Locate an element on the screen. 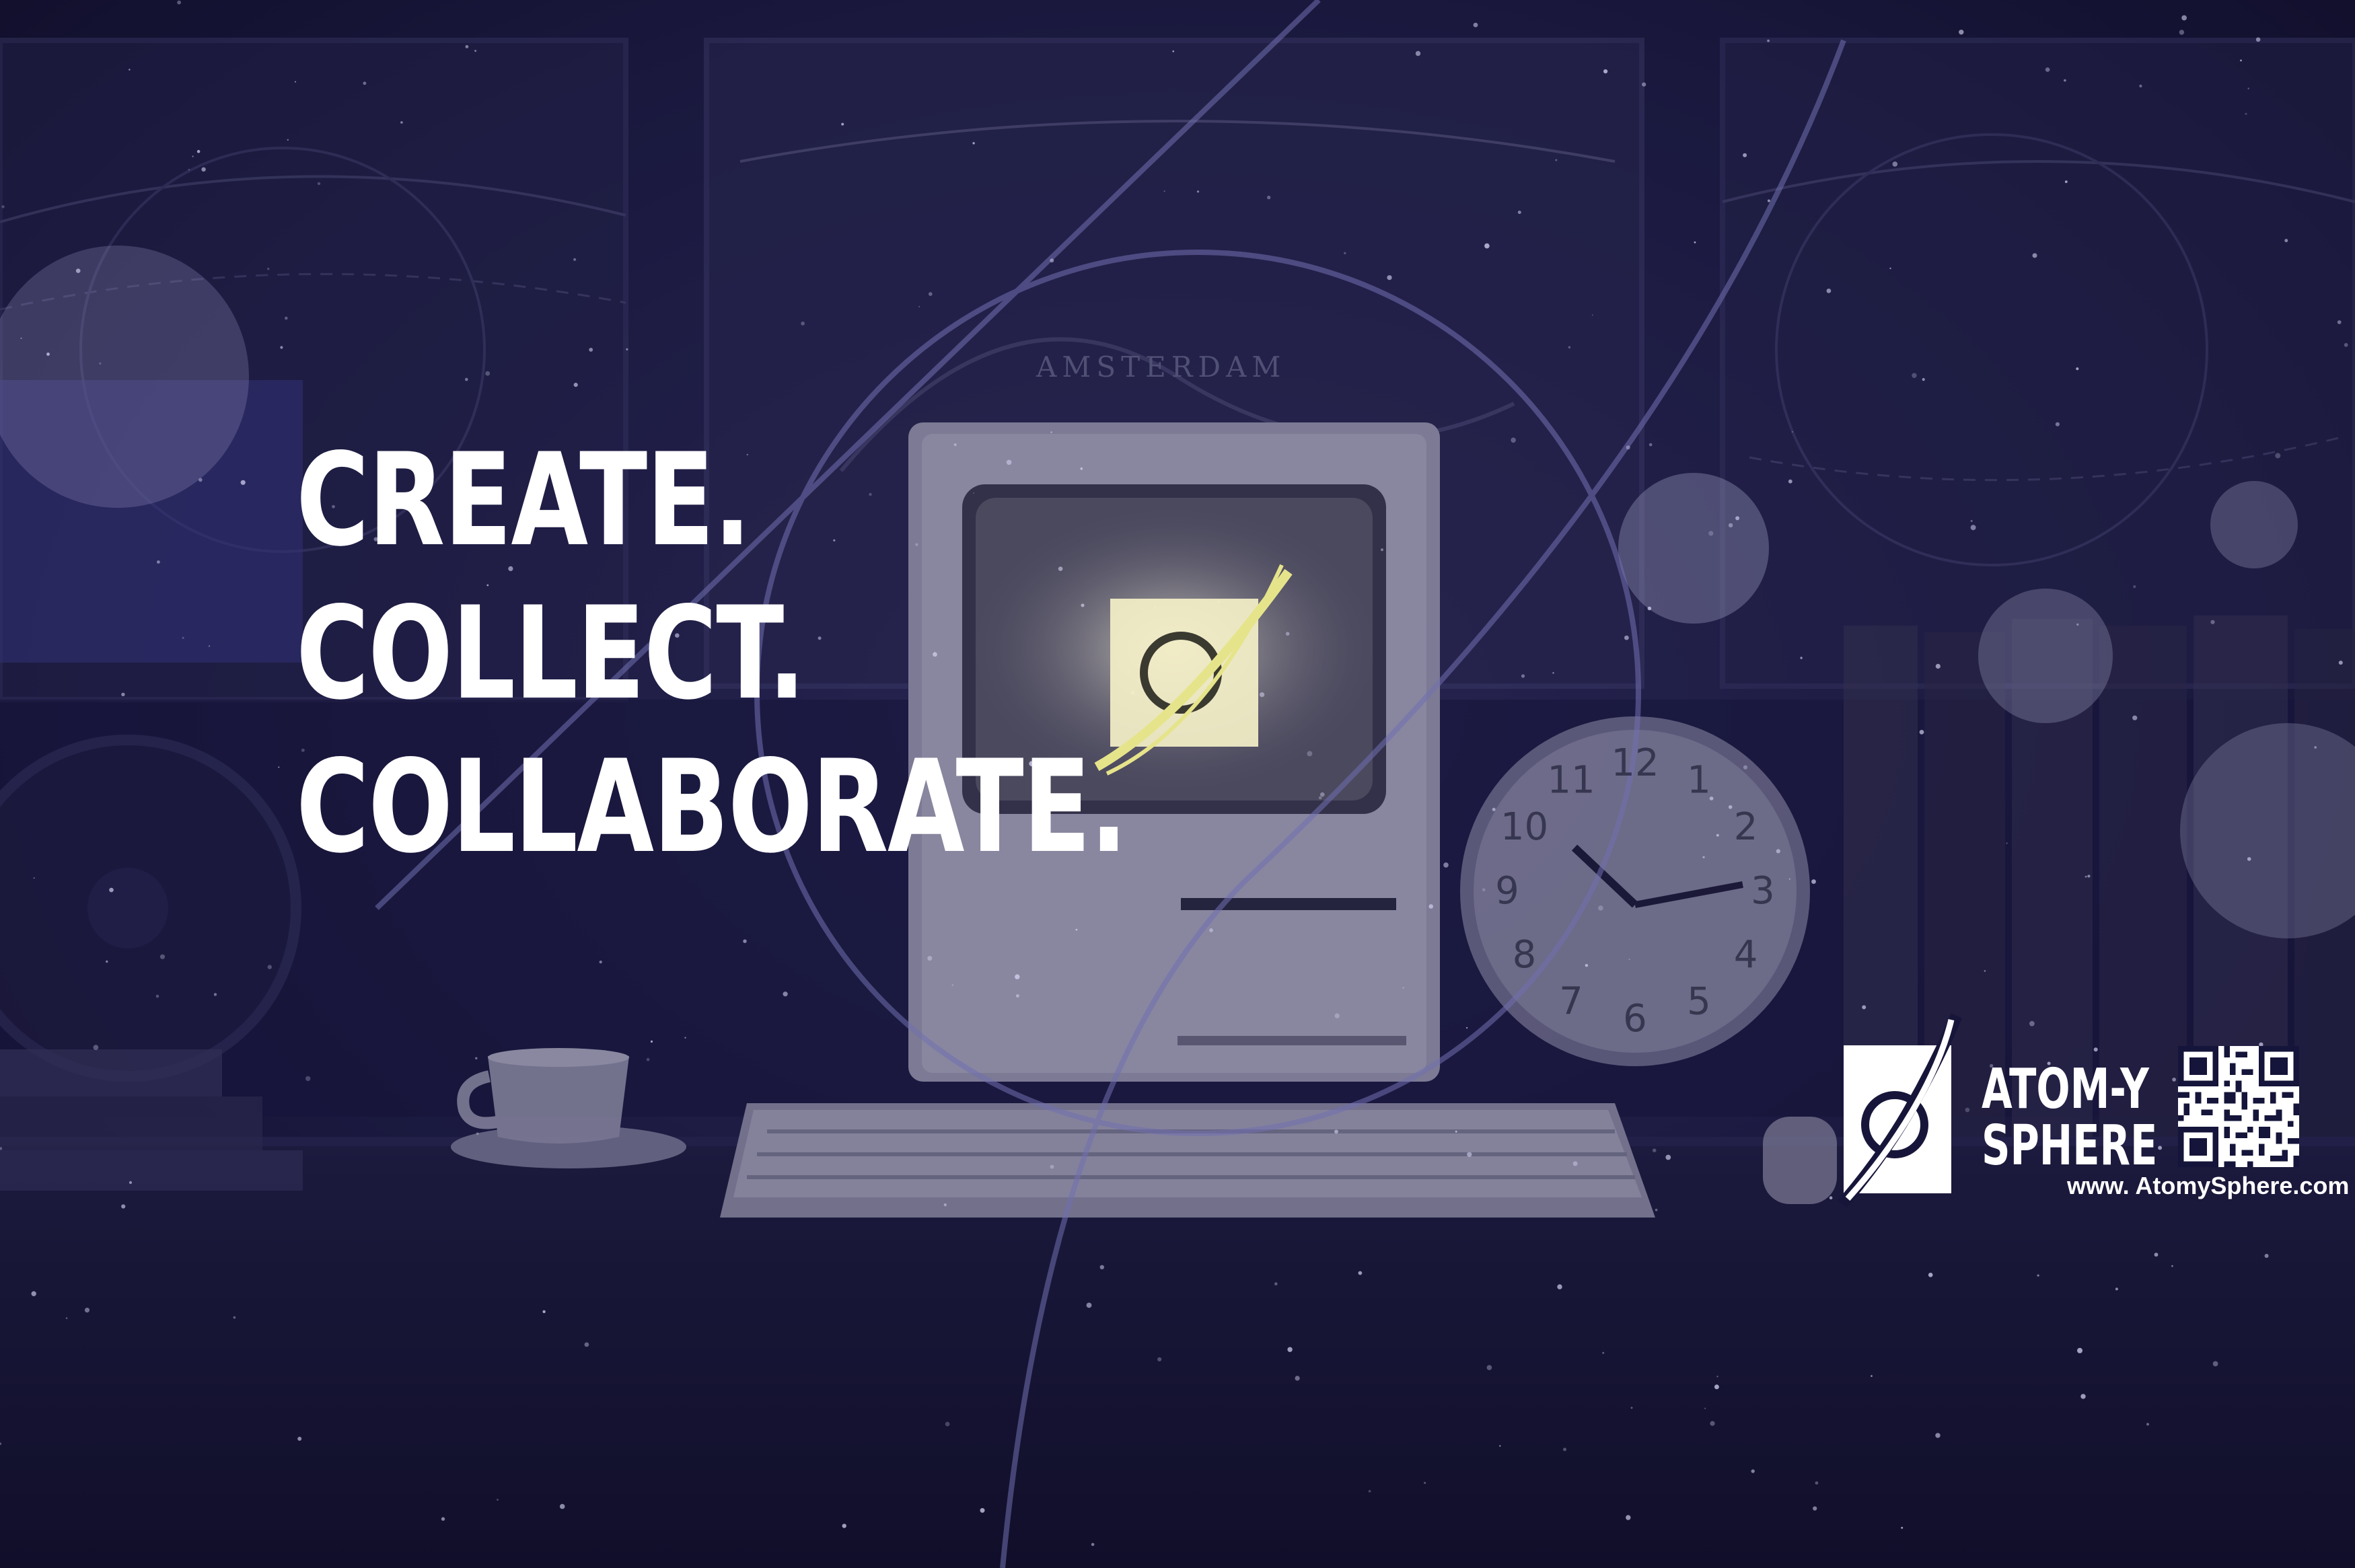 This screenshot has width=2355, height=1568. clock-numeral: 12 is located at coordinates (1635, 763).